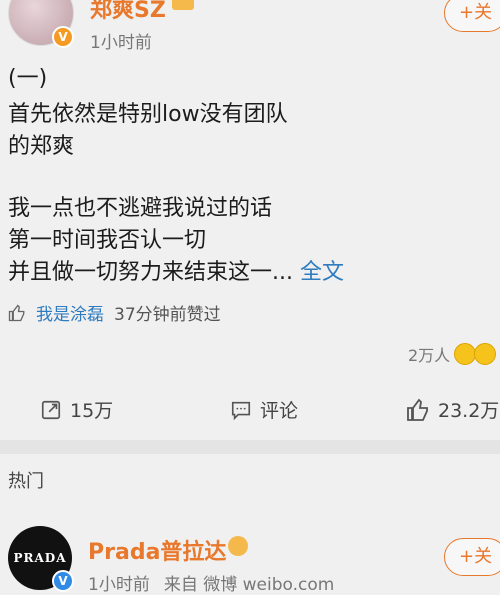  Describe the element at coordinates (452, 354) in the screenshot. I see `reactions-row: 2万人` at that location.